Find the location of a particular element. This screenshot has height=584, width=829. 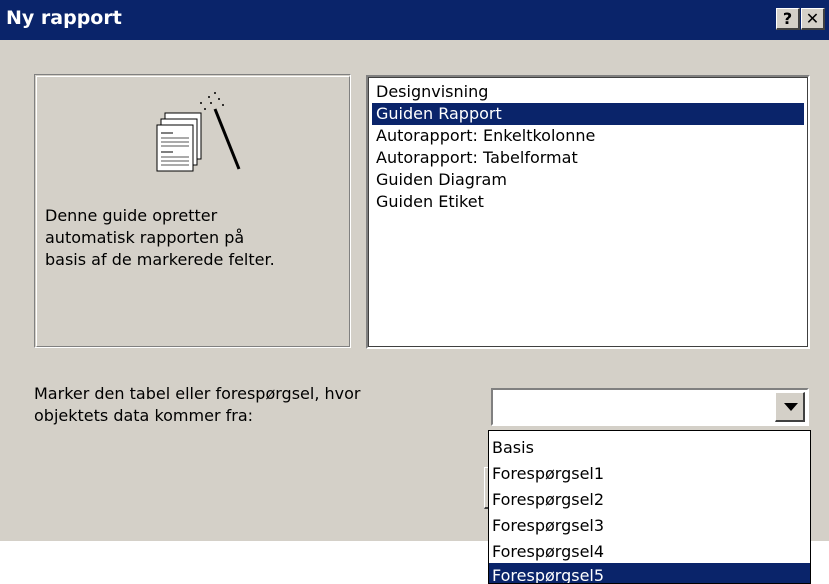

source-combobox is located at coordinates (650, 407).